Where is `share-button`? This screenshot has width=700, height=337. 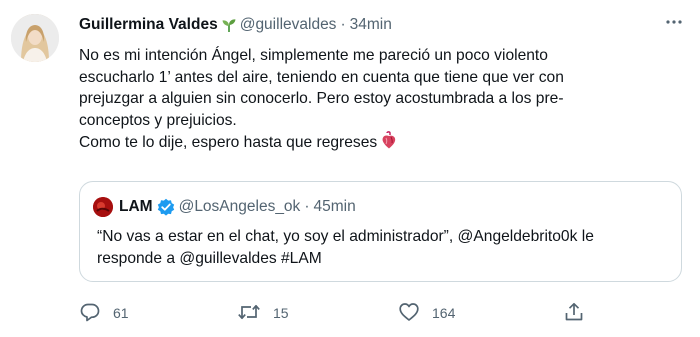 share-button is located at coordinates (574, 313).